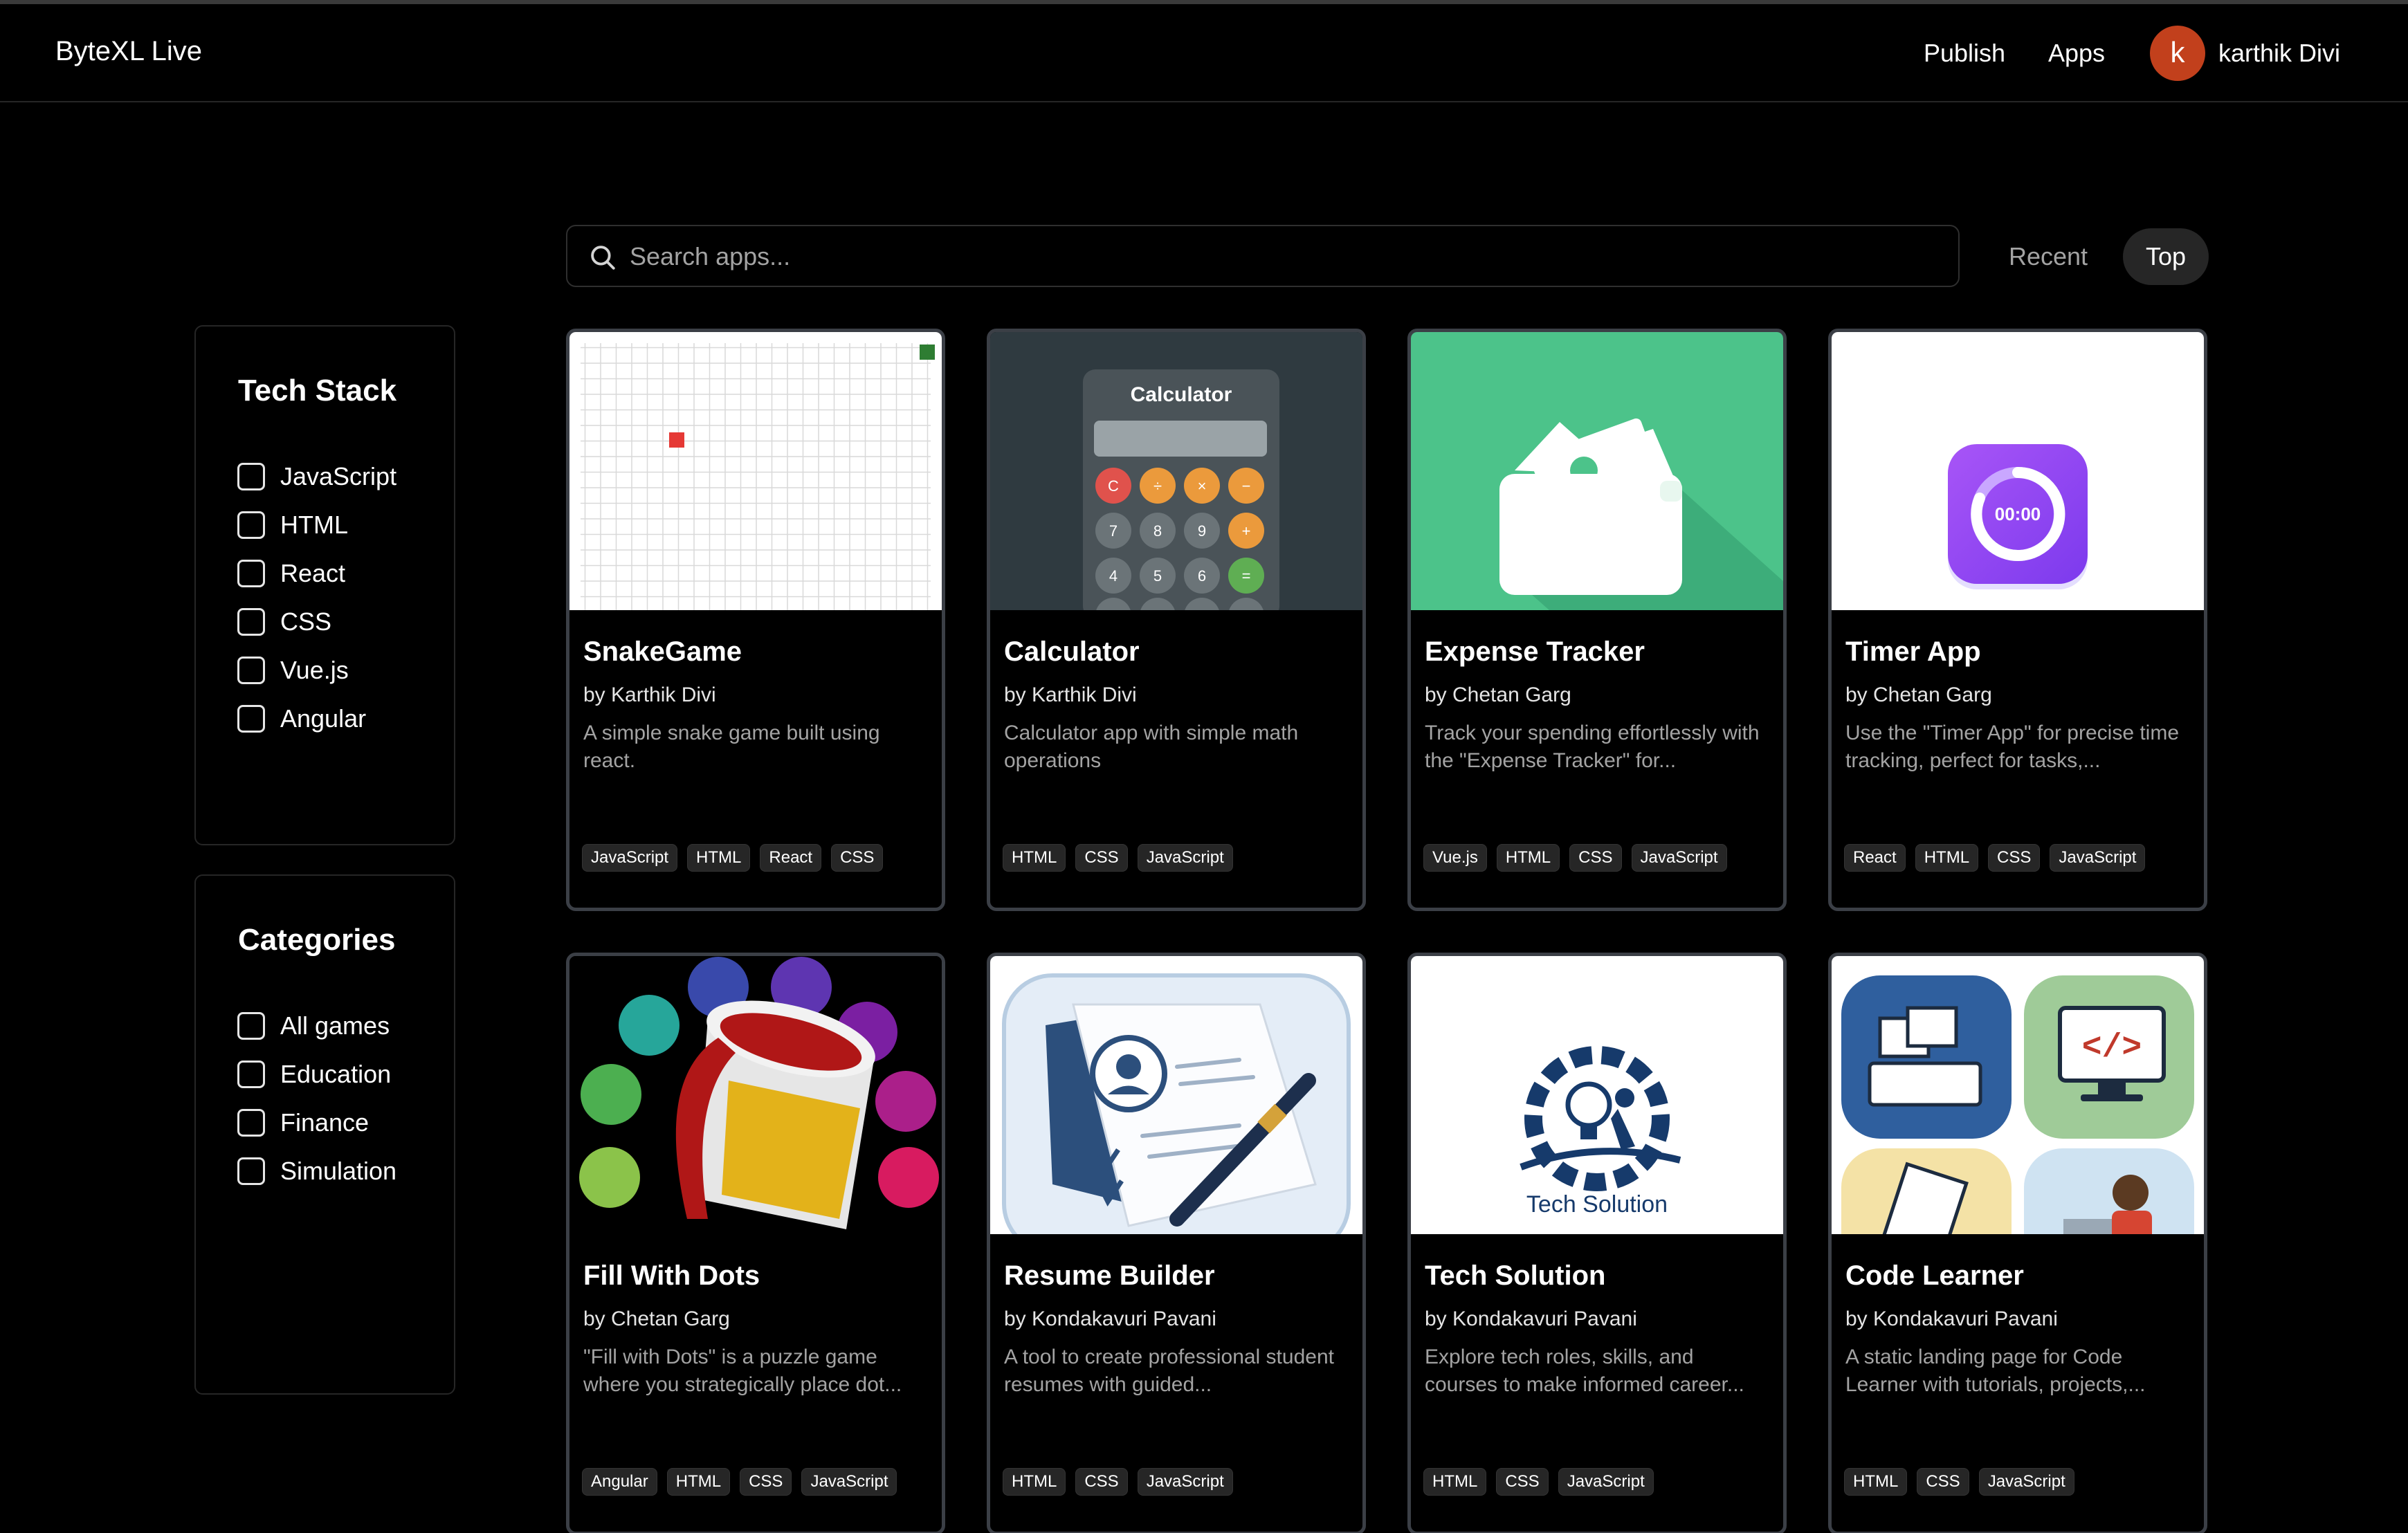  What do you see at coordinates (662, 652) in the screenshot?
I see `app-title: SnakeGame` at bounding box center [662, 652].